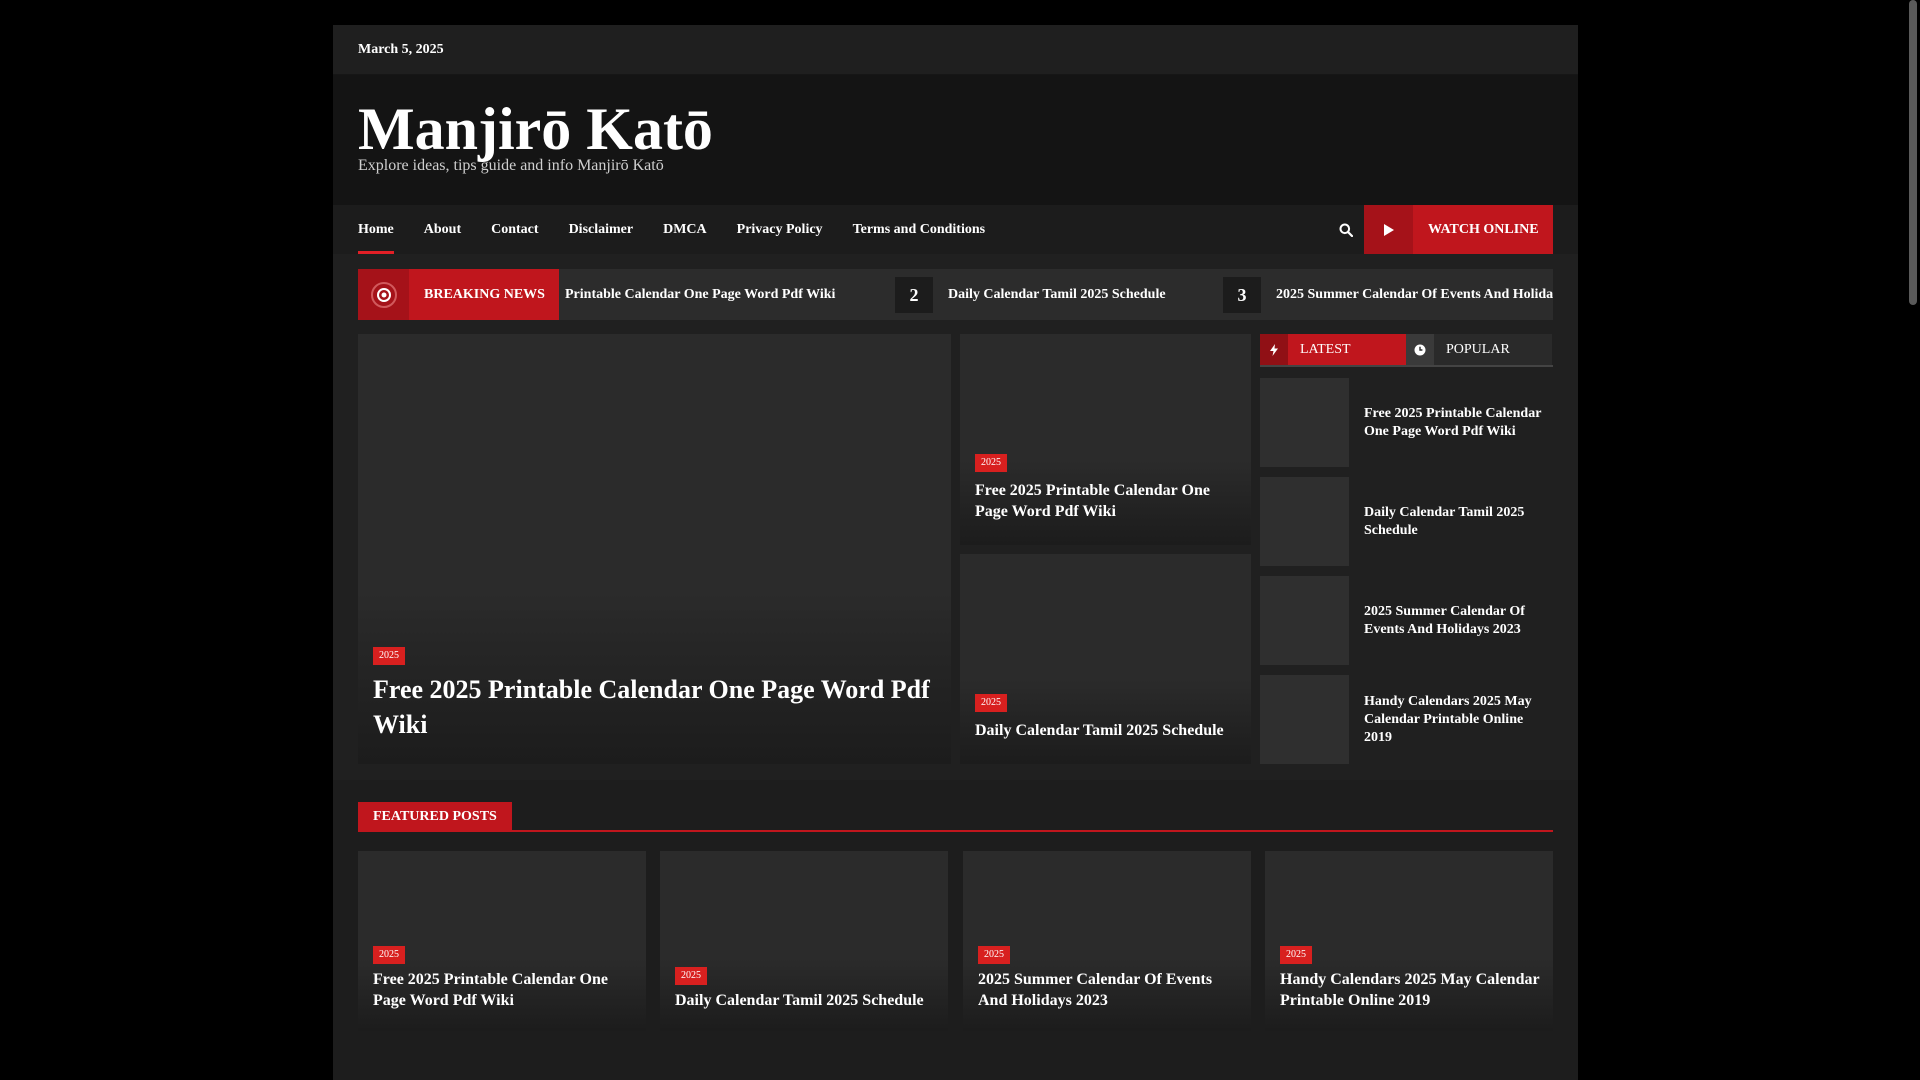 This screenshot has height=1080, width=1920. What do you see at coordinates (1388, 229) in the screenshot?
I see `play-icon` at bounding box center [1388, 229].